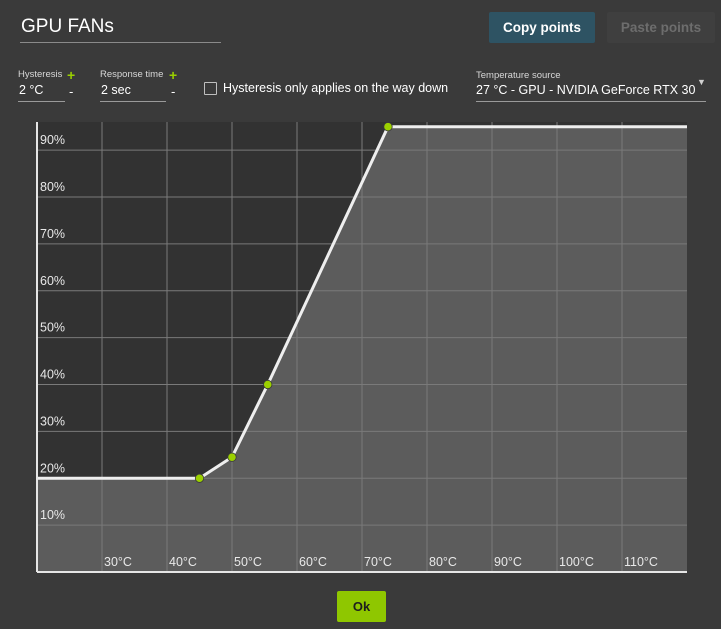  Describe the element at coordinates (52, 375) in the screenshot. I see `y-tick-label: 40%` at that location.